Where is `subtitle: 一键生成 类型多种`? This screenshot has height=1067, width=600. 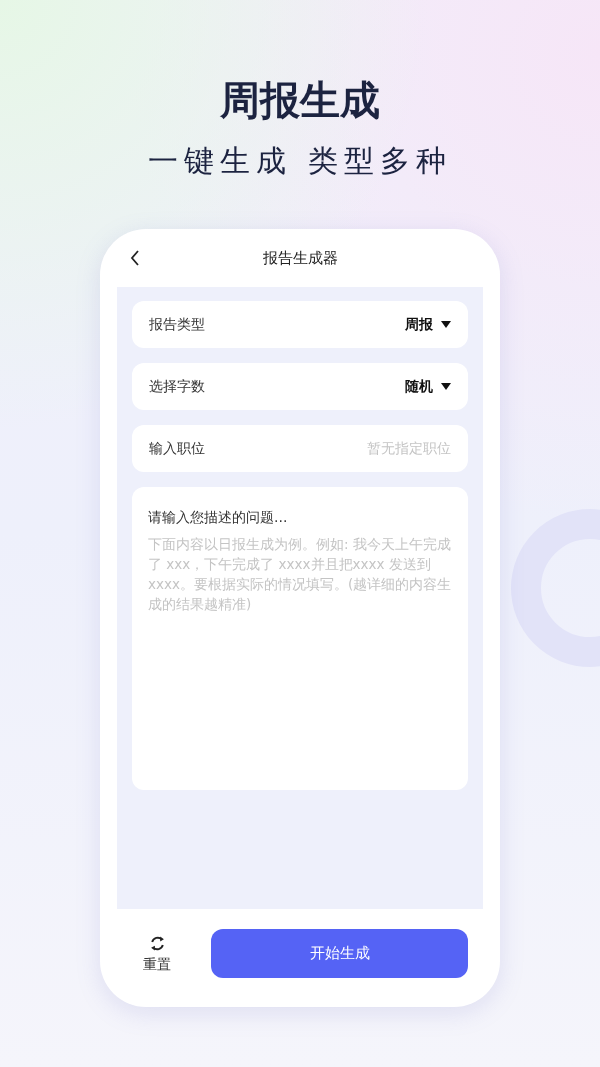
subtitle: 一键生成 类型多种 is located at coordinates (300, 161).